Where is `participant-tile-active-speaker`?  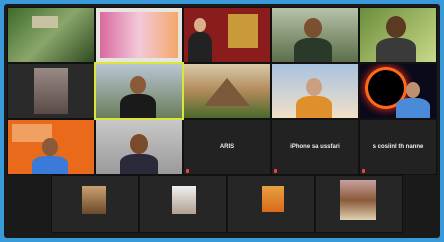 participant-tile-active-speaker is located at coordinates (139, 91).